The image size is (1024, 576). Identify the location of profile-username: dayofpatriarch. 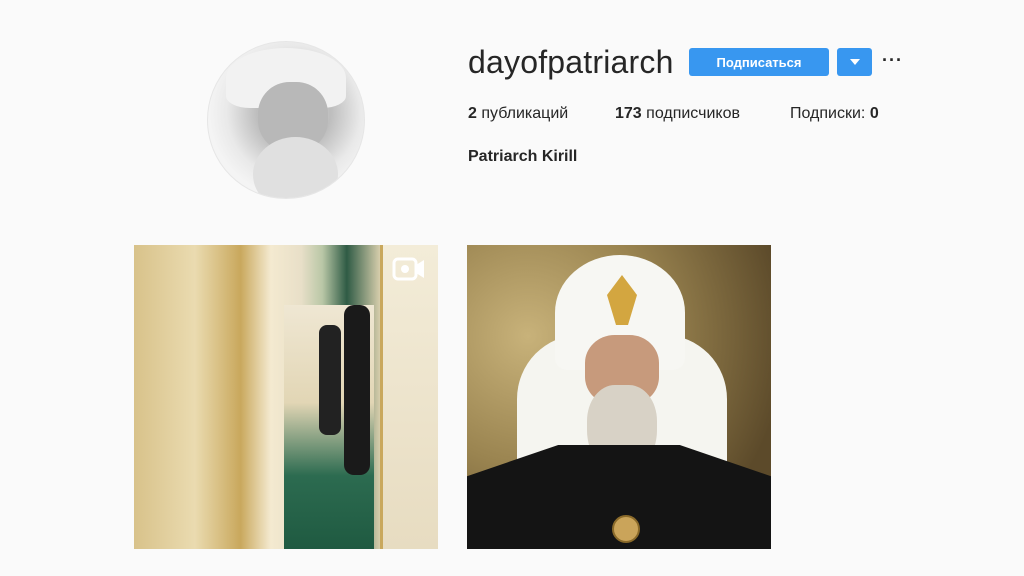
(571, 62).